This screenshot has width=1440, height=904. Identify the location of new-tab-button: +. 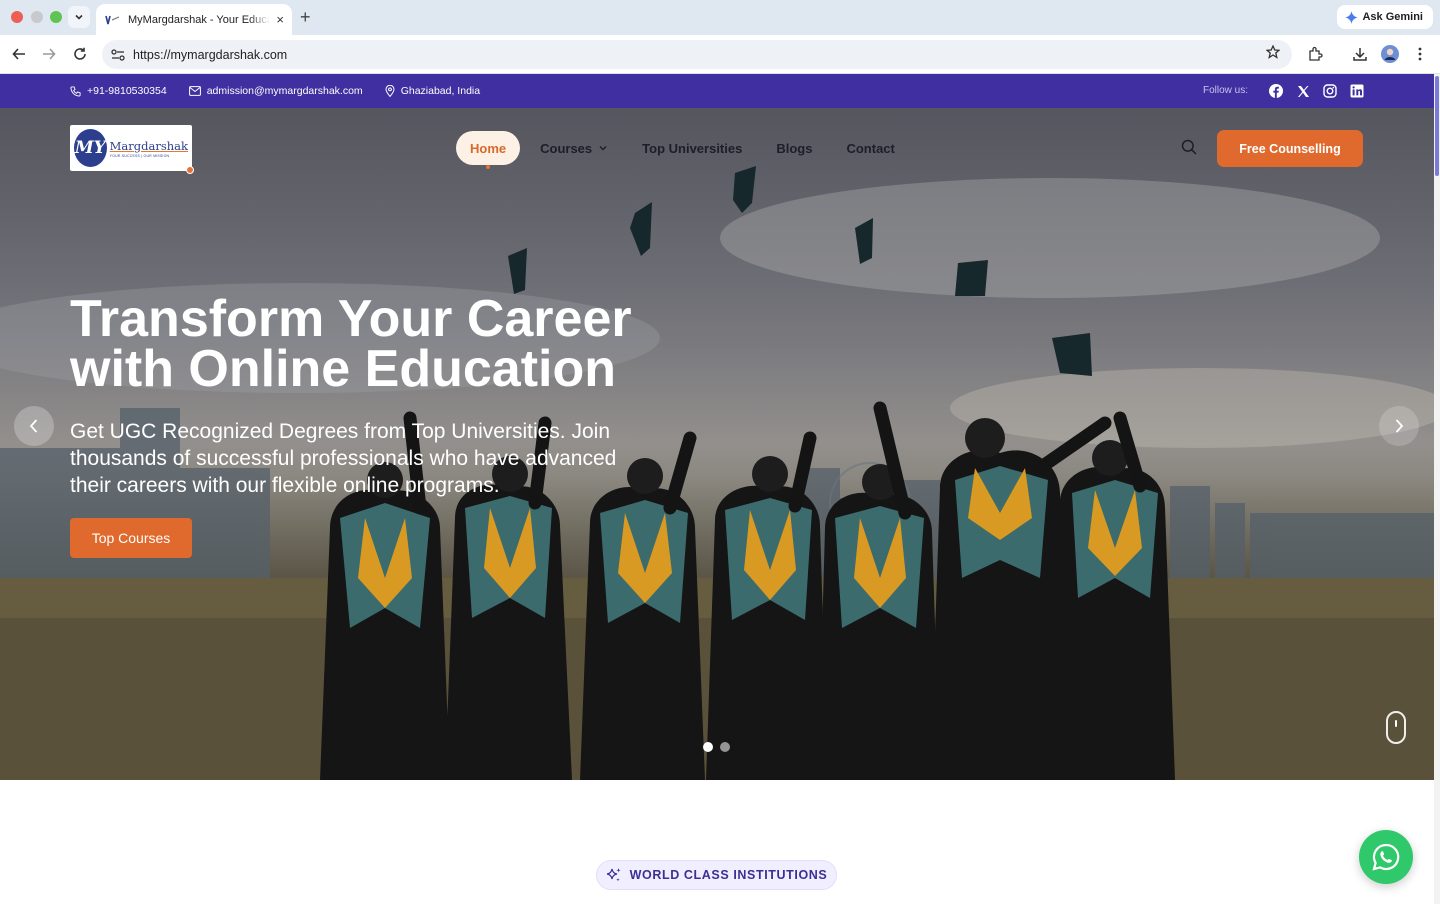
(305, 17).